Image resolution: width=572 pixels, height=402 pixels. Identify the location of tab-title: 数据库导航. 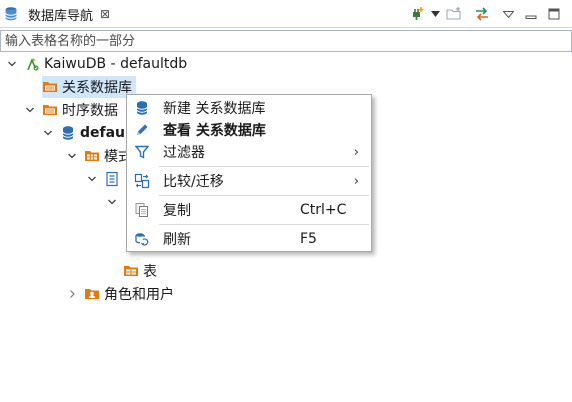
(61, 16).